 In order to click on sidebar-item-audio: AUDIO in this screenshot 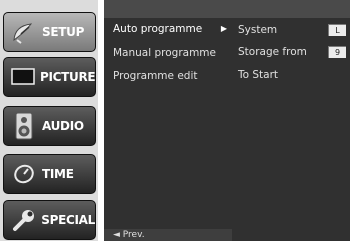, I will do `click(49, 126)`.